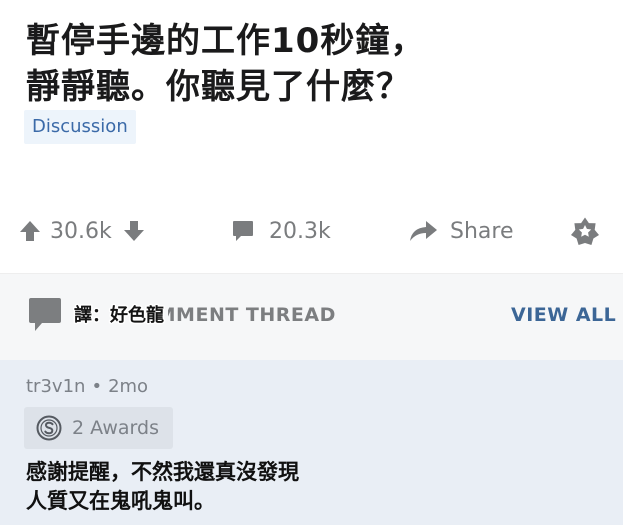 The width and height of the screenshot is (623, 525). What do you see at coordinates (45, 314) in the screenshot?
I see `comment-thread-icon` at bounding box center [45, 314].